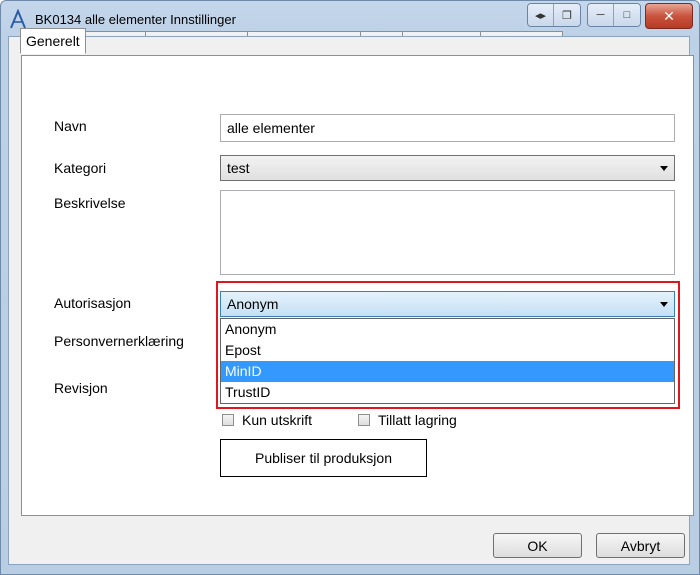  I want to click on ok-button: OK, so click(537, 545).